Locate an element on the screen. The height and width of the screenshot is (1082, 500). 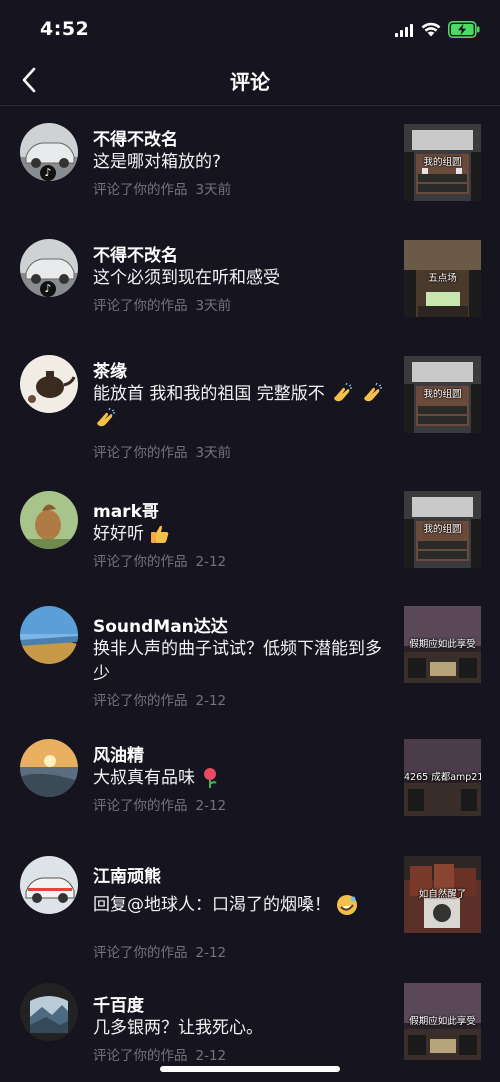
username: mark哥 is located at coordinates (126, 509).